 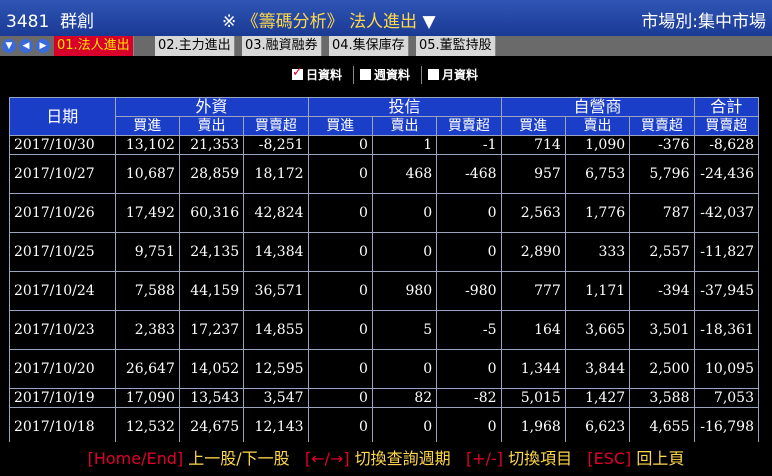 What do you see at coordinates (469, 291) in the screenshot?
I see `cell-value: -980` at bounding box center [469, 291].